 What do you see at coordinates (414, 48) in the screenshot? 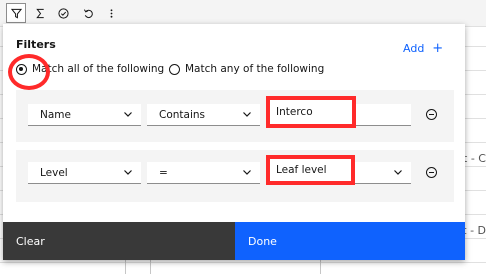
I see `add-label: Add` at bounding box center [414, 48].